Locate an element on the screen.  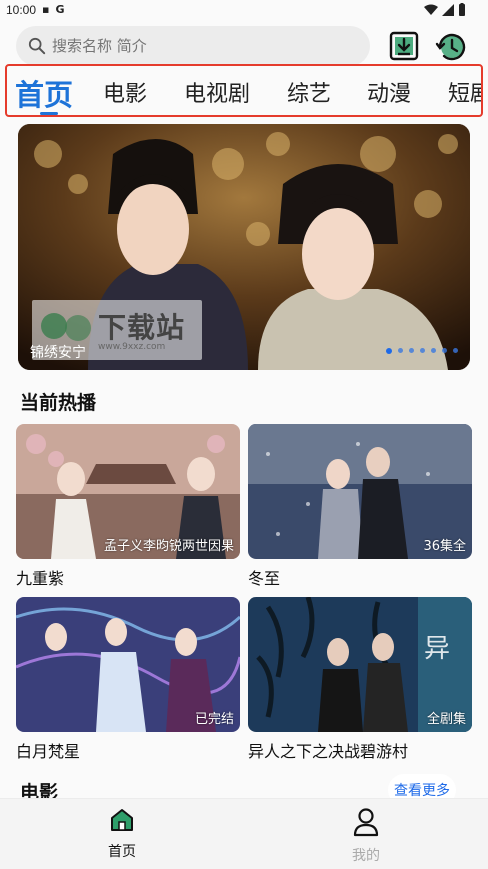
video-card: 异 全剧集 异人之下之决战碧游村 is located at coordinates (360, 679).